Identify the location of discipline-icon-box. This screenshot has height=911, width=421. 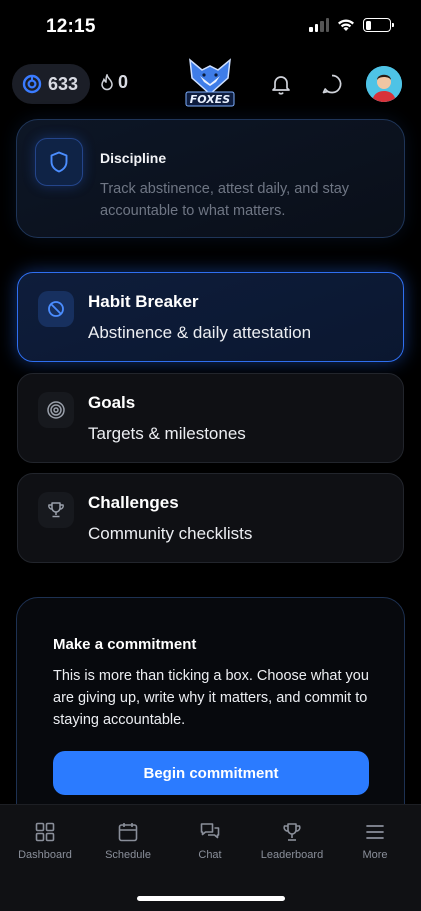
(59, 162).